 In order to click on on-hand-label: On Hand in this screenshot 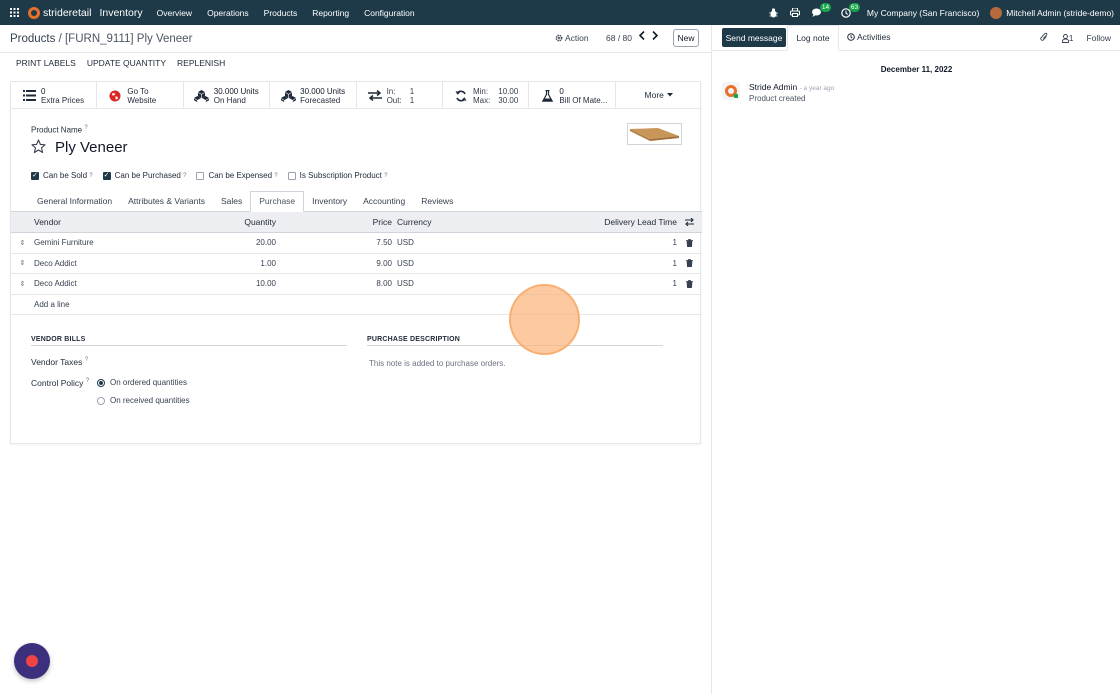, I will do `click(229, 100)`.